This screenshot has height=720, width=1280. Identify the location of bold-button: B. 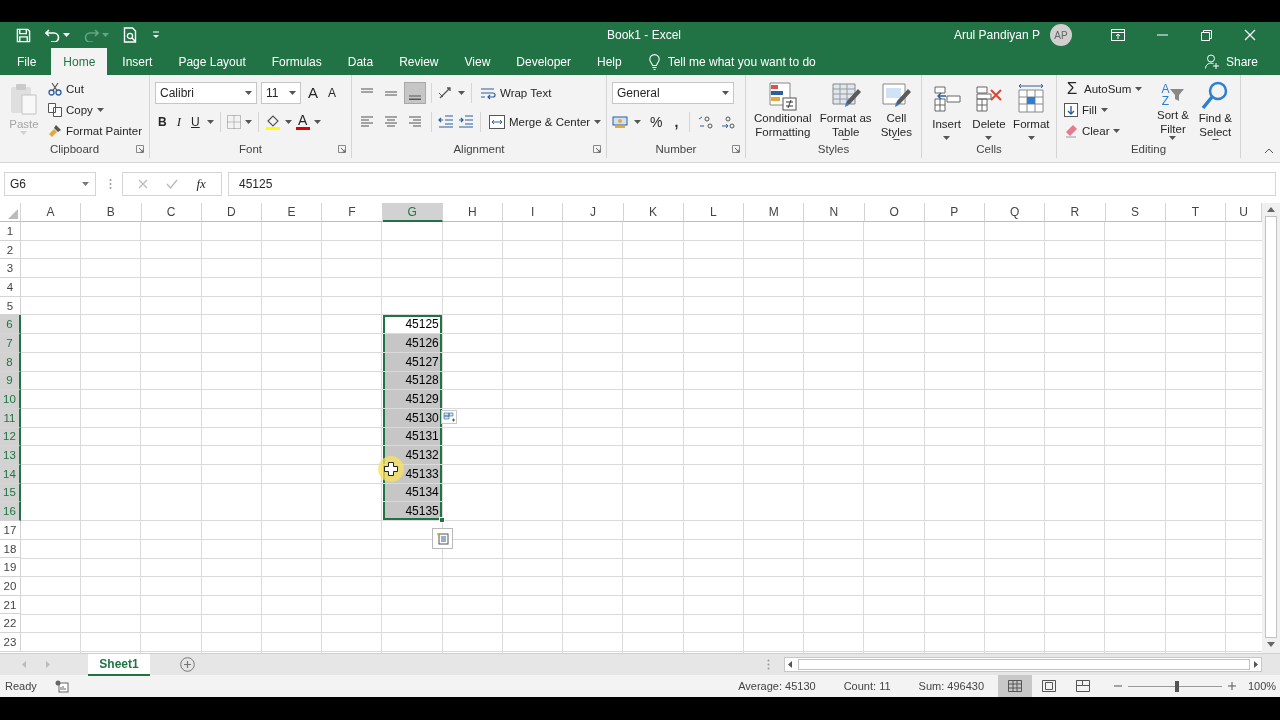
(162, 121).